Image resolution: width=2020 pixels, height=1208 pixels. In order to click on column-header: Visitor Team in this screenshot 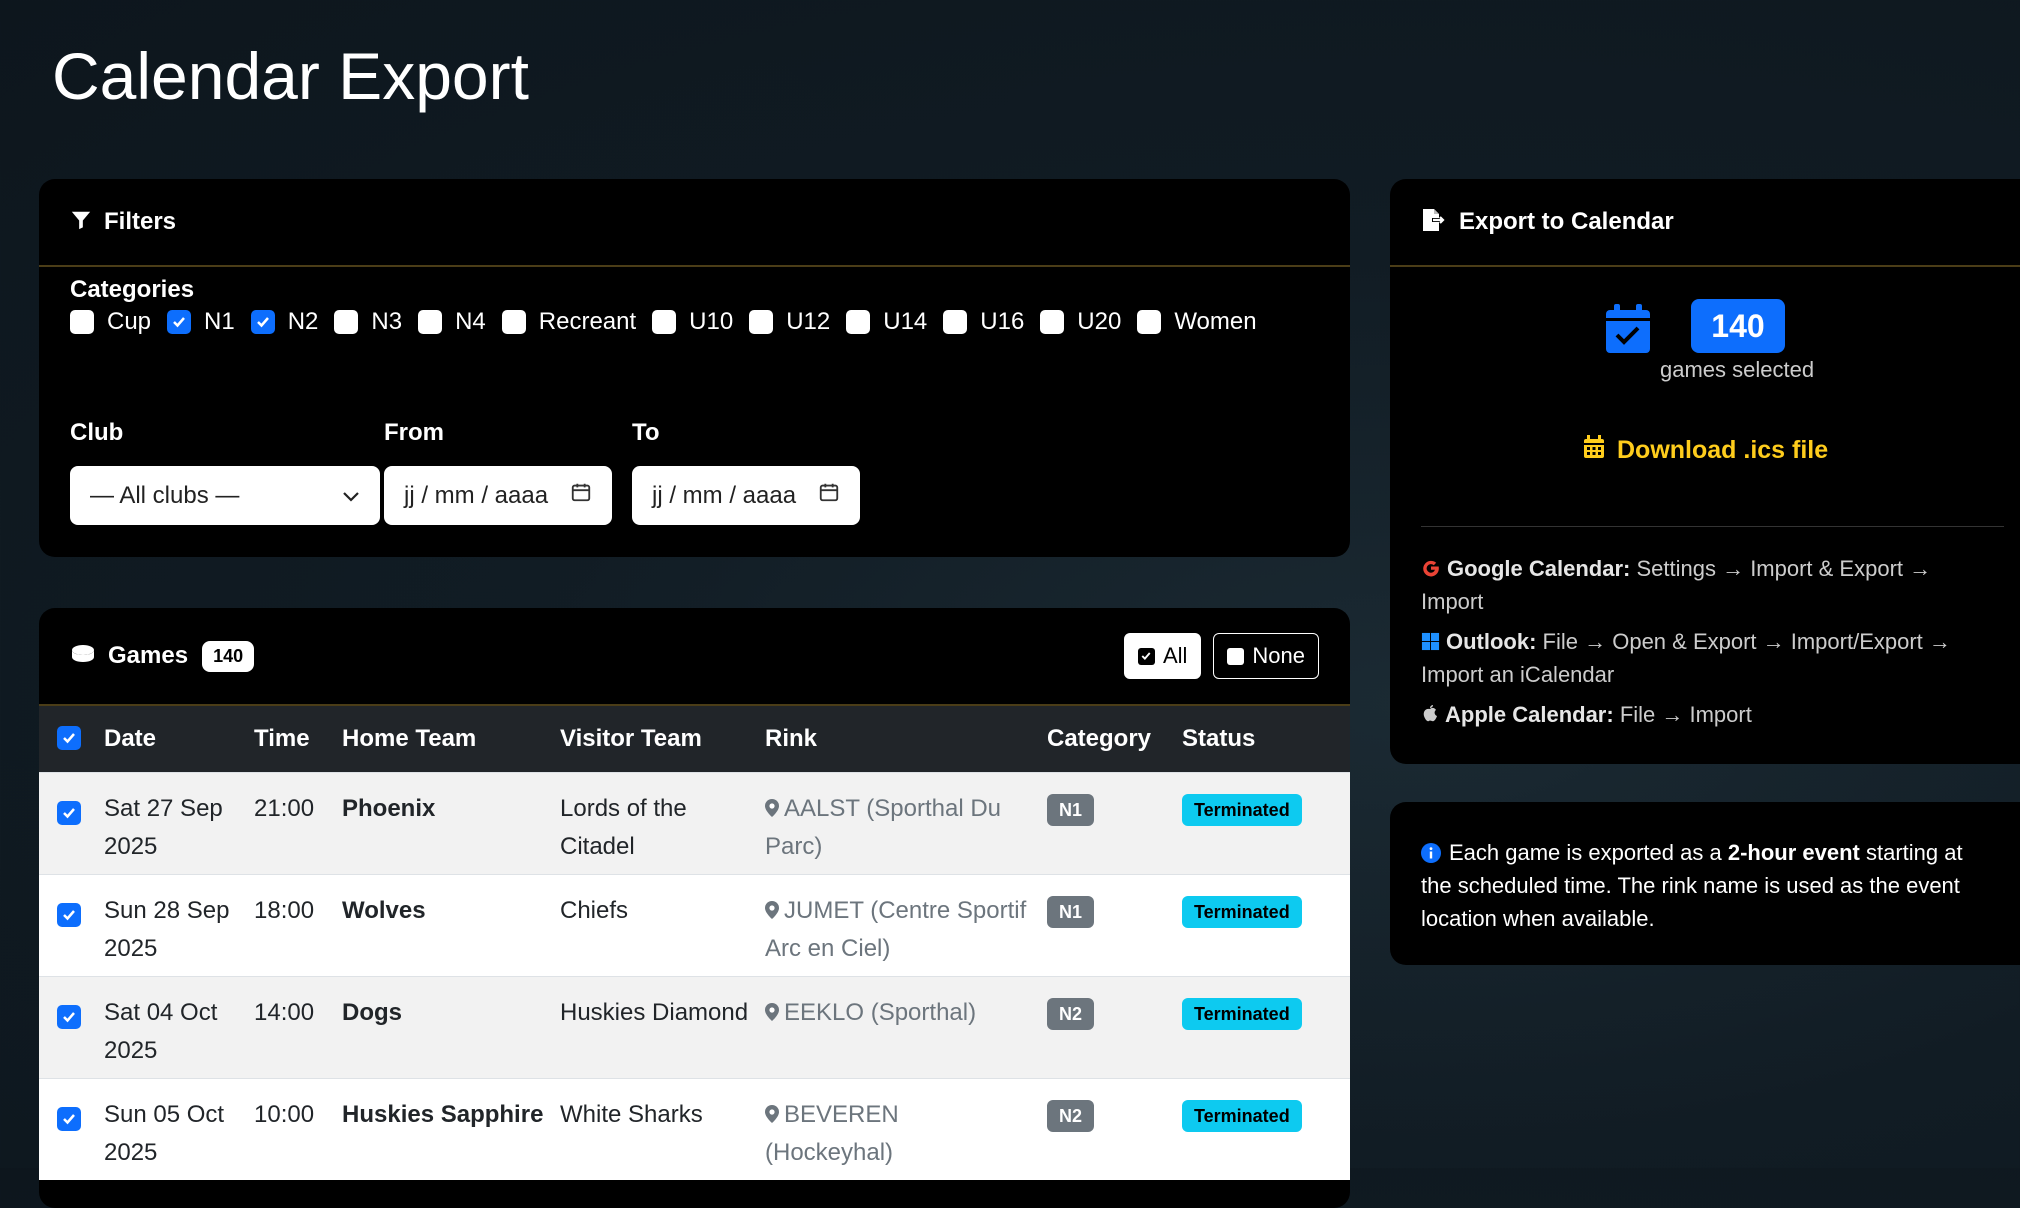, I will do `click(654, 739)`.